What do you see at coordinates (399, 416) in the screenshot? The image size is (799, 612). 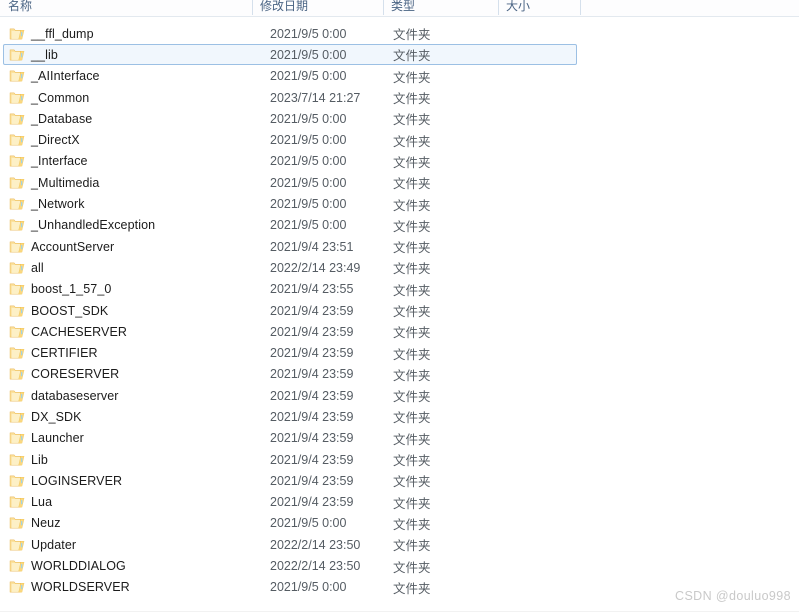 I see `file-list-row: DX_SDK 2021/9/4 23:59 文件夹` at bounding box center [399, 416].